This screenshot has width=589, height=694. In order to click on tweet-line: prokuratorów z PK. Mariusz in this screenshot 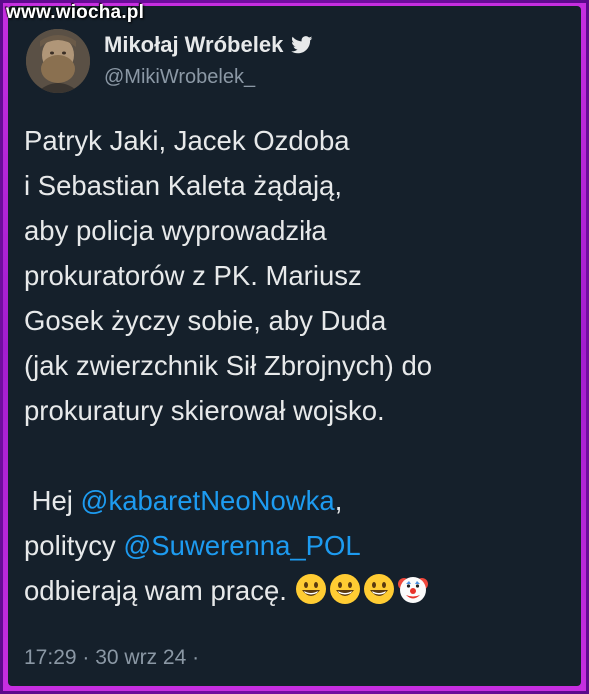, I will do `click(193, 275)`.